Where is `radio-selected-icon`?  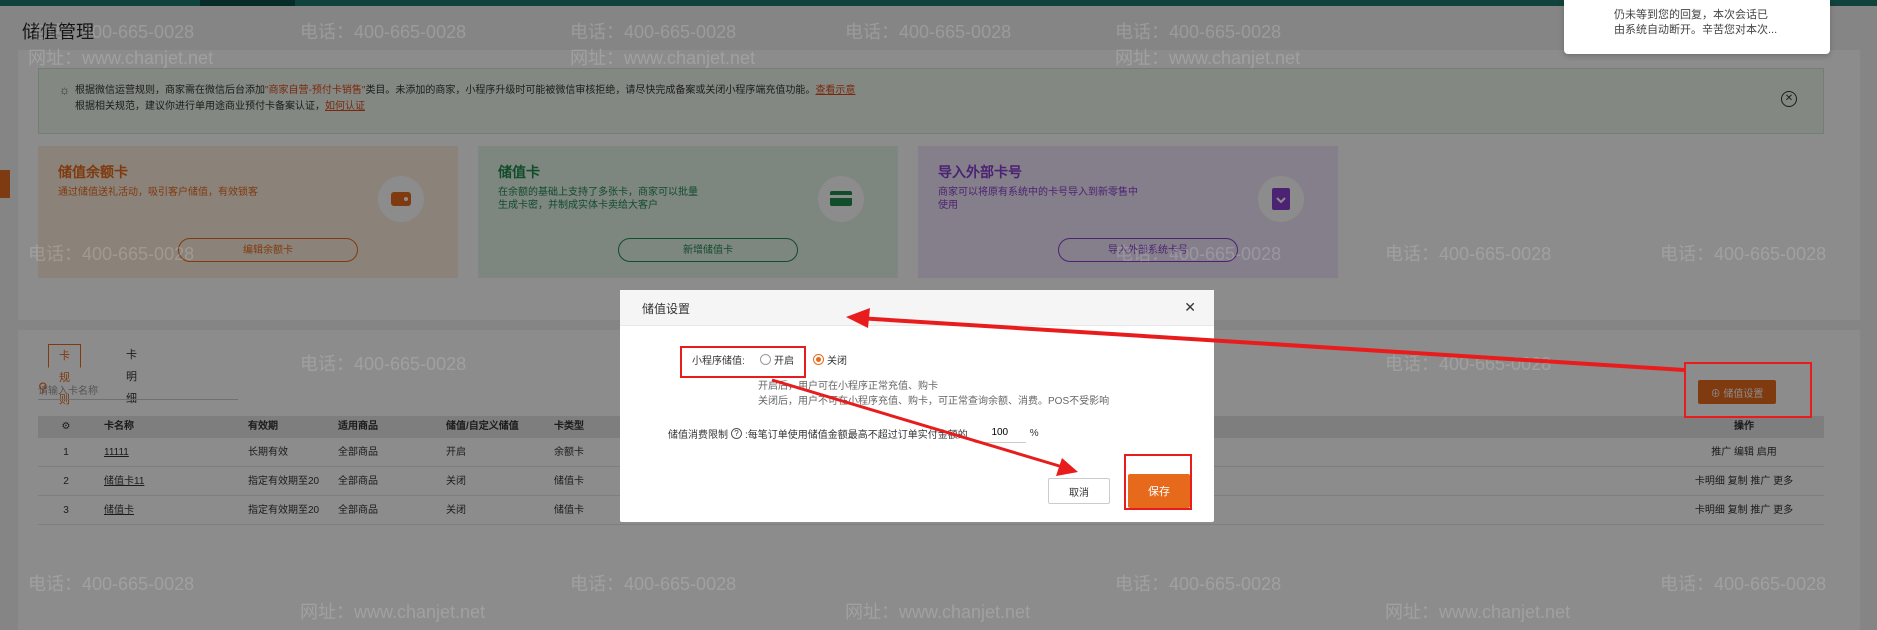
radio-selected-icon is located at coordinates (818, 359).